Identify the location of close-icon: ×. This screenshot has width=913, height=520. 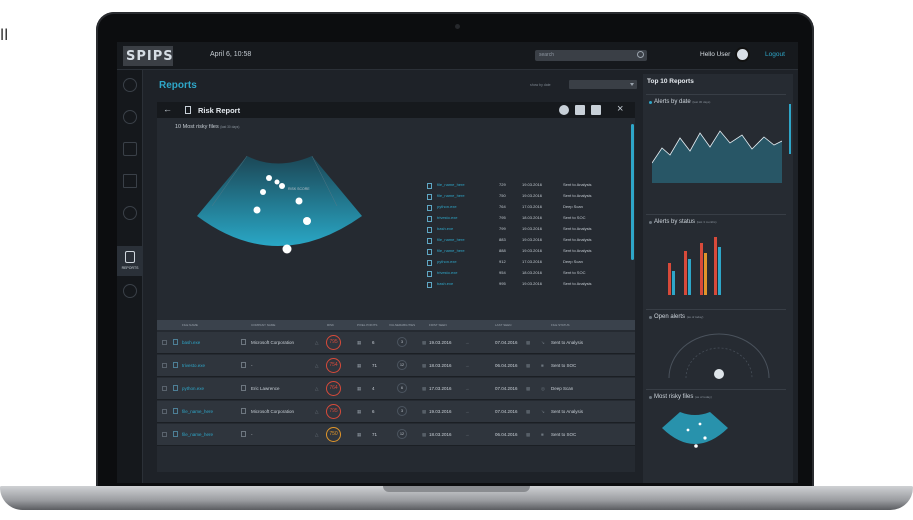
(620, 109).